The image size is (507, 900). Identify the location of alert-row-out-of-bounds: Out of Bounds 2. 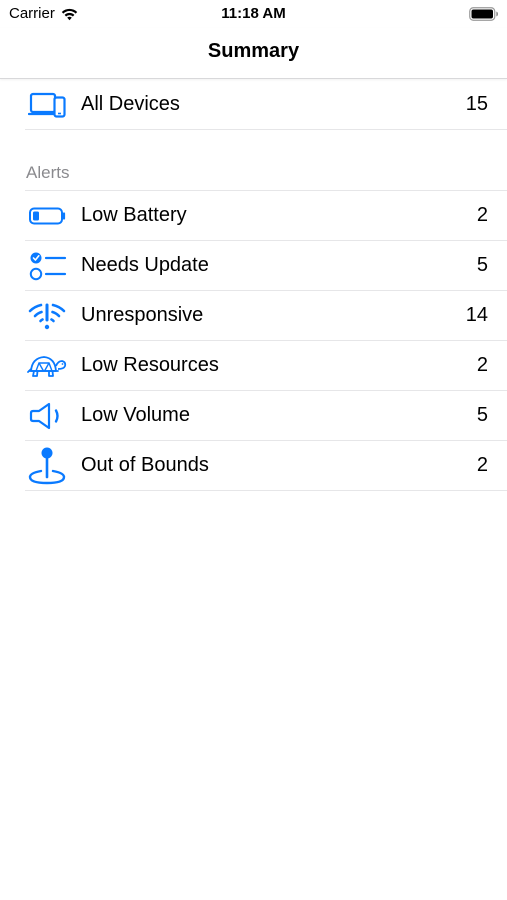
(266, 466).